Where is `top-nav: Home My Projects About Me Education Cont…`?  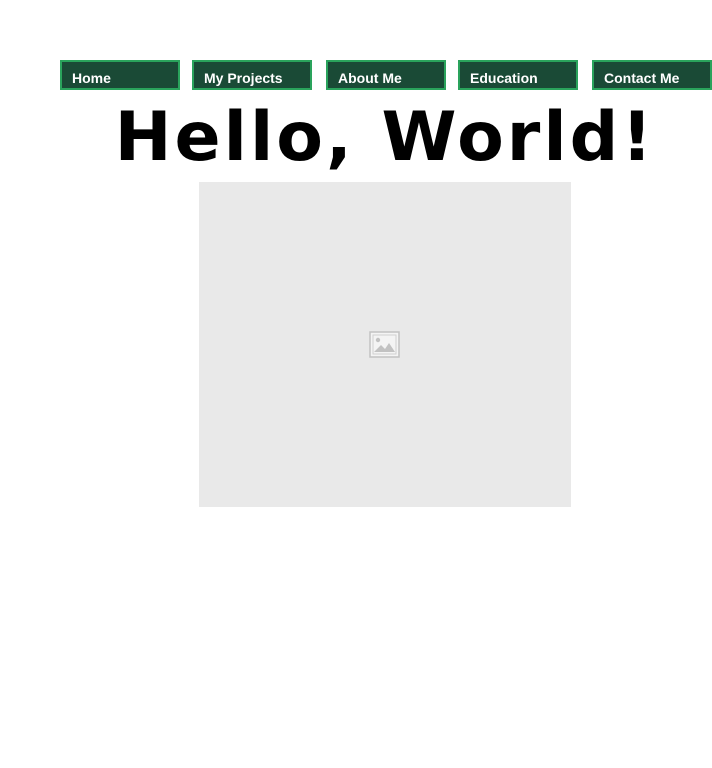
top-nav: Home My Projects About Me Education Cont… is located at coordinates (356, 75).